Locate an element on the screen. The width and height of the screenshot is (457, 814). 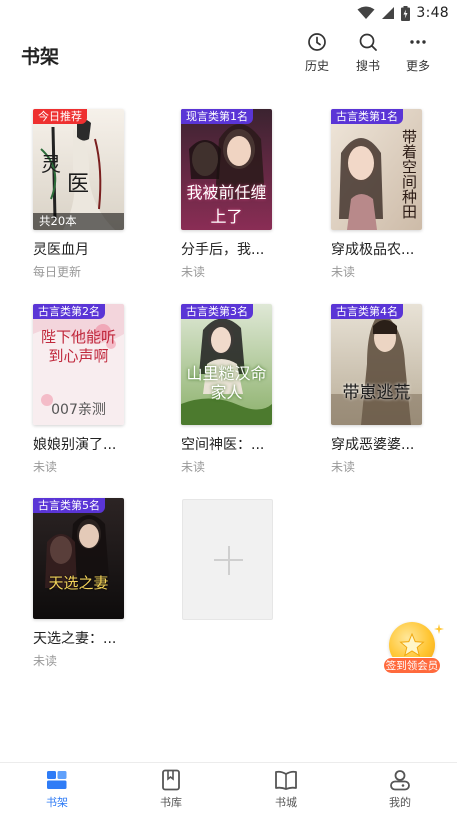
book-item: 古言类第2名 陛下他能听到心声啊 007亲测 娘娘别演了... 未读 is located at coordinates (93, 389).